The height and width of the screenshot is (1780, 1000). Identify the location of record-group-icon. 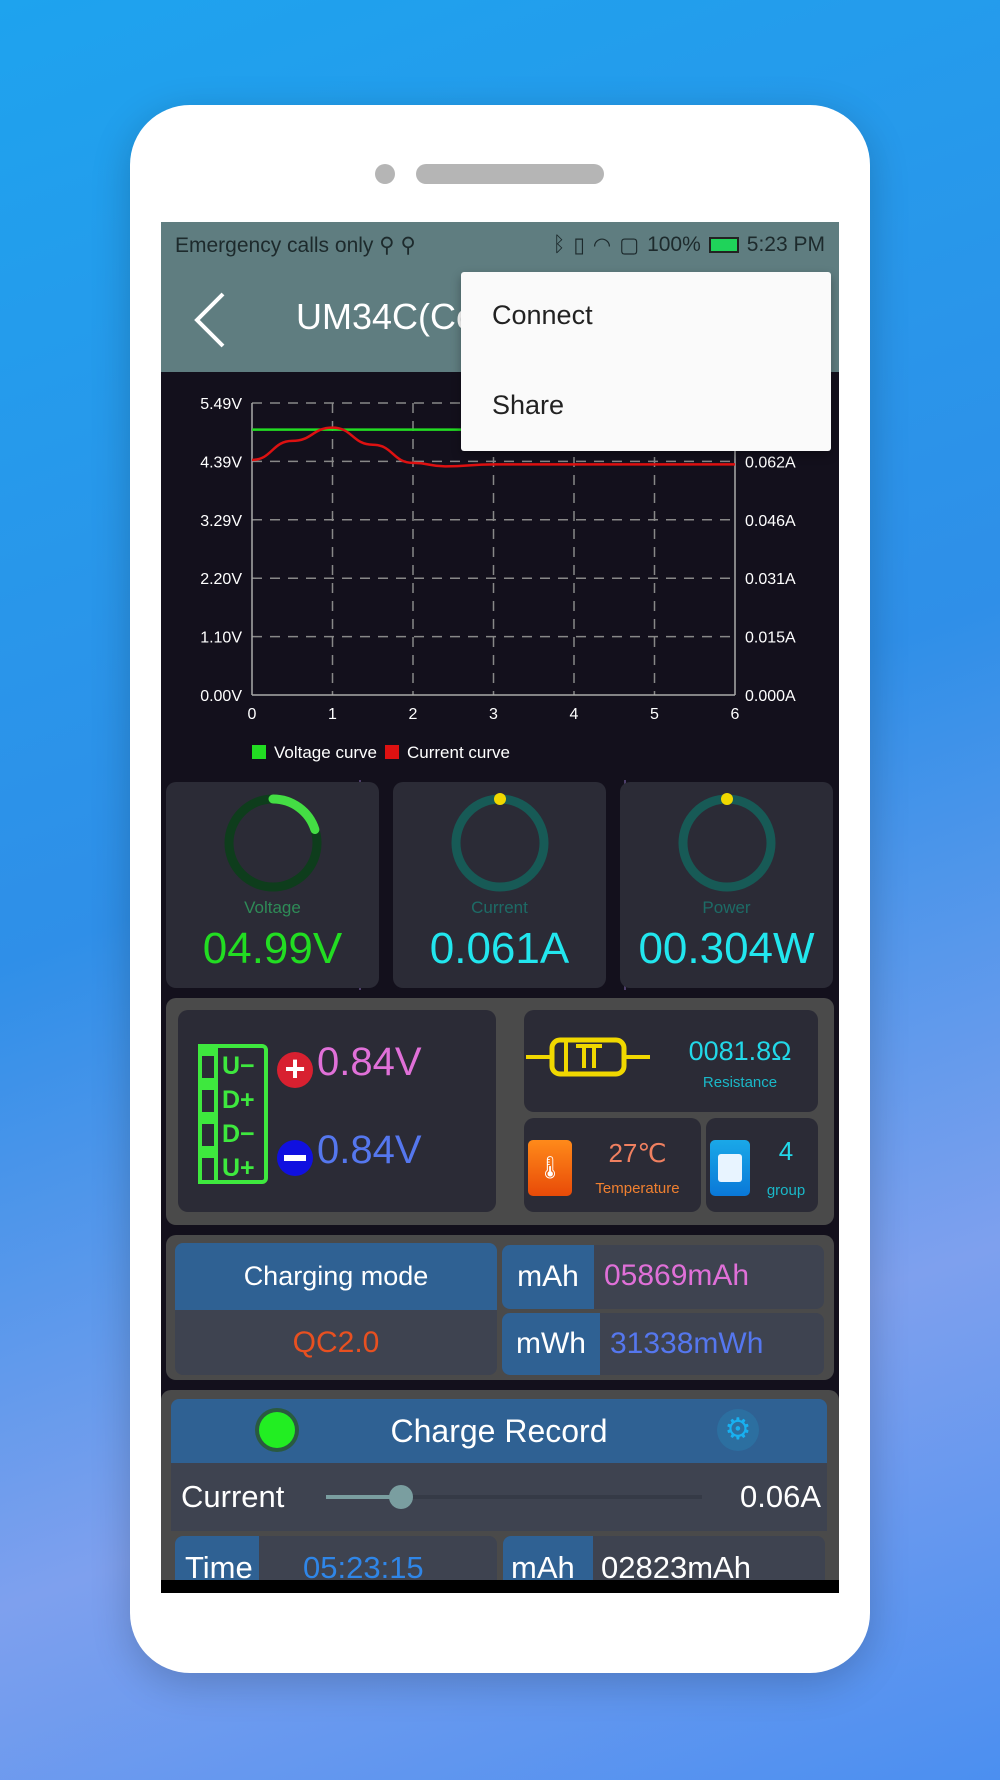
(730, 1168).